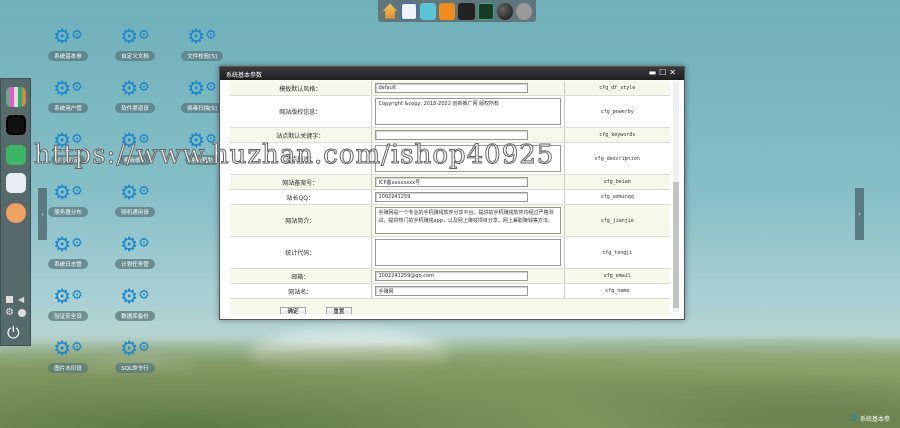 The width and height of the screenshot is (900, 428). Describe the element at coordinates (300, 88) in the screenshot. I see `field-label: 模板默认风格：` at that location.